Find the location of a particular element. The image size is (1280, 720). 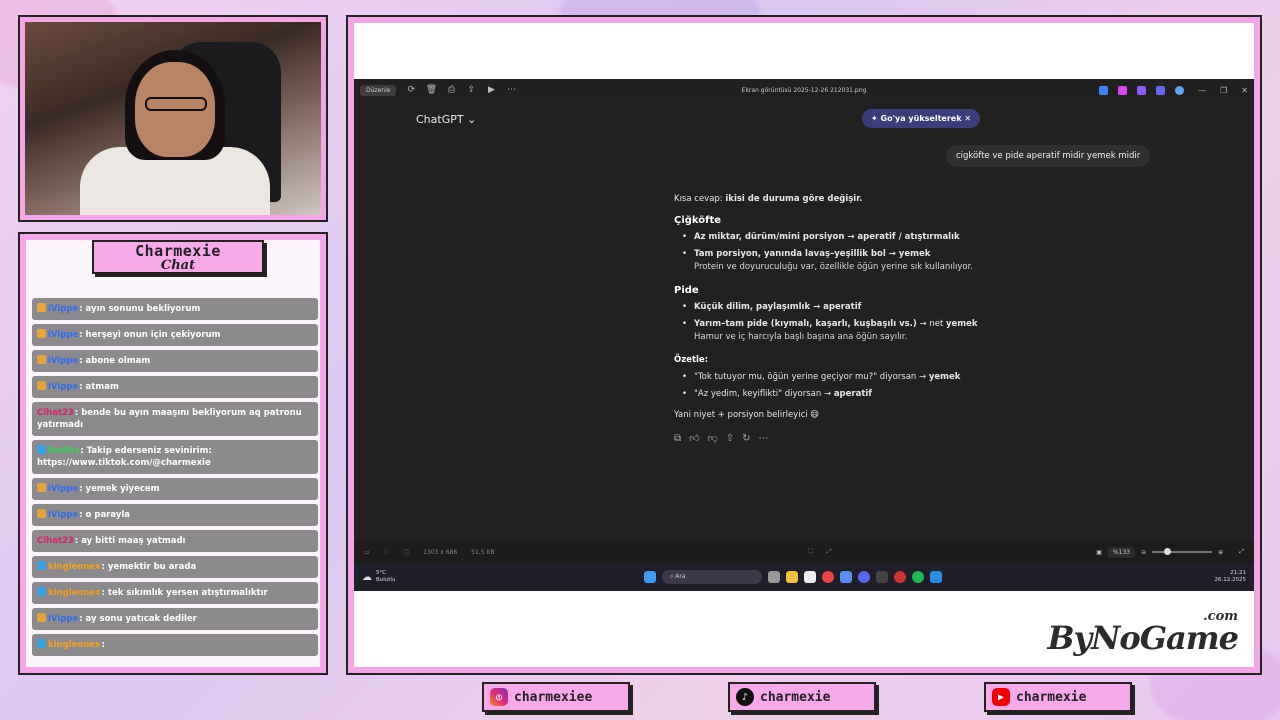

list-item-text: → net is located at coordinates (931, 324).